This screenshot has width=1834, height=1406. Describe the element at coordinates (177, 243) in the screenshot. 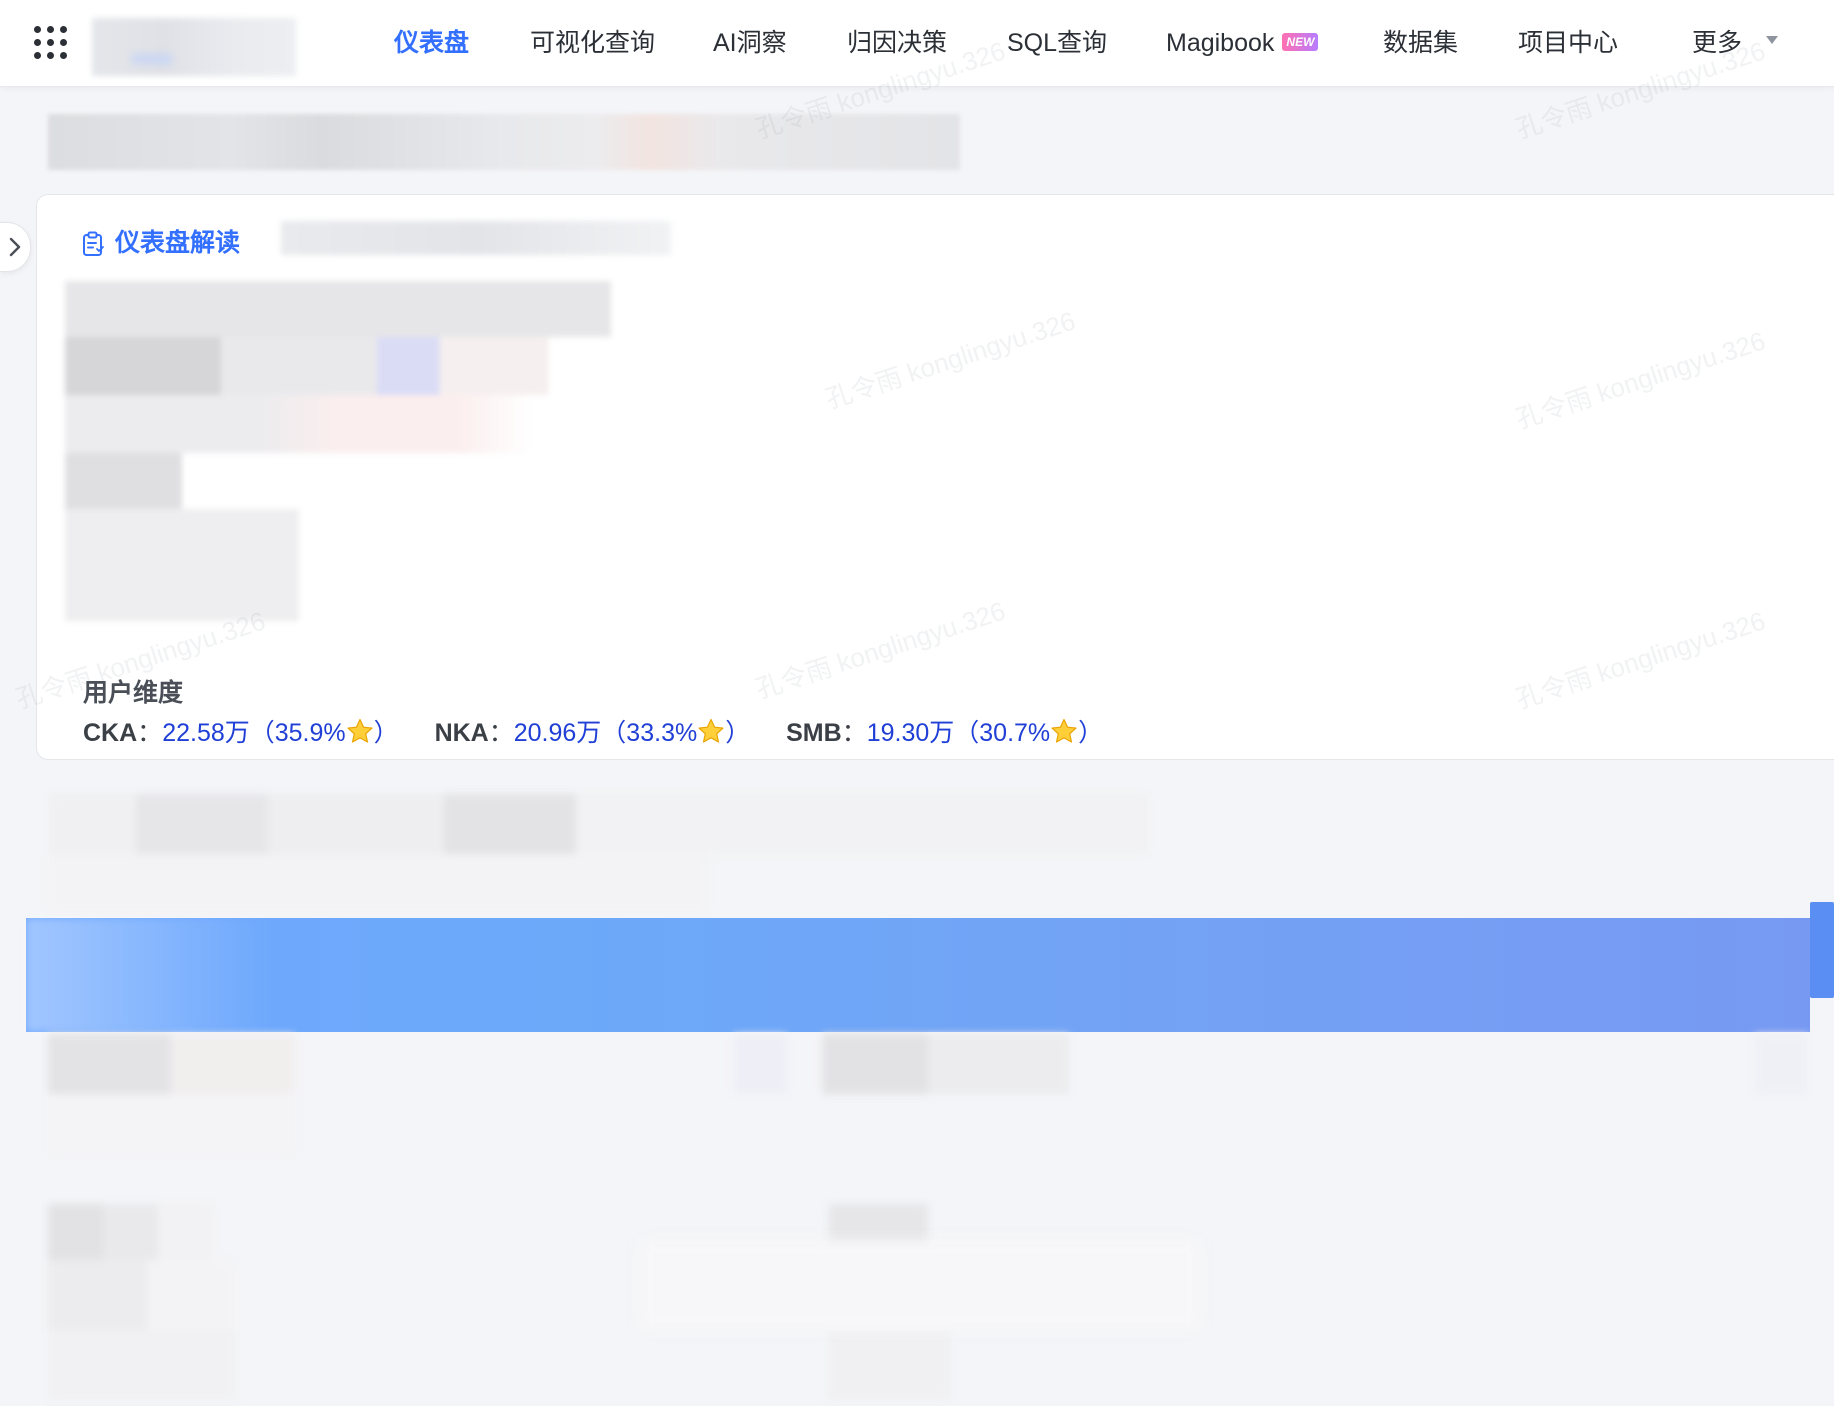

I see `card-title: 仪表盘解读` at that location.